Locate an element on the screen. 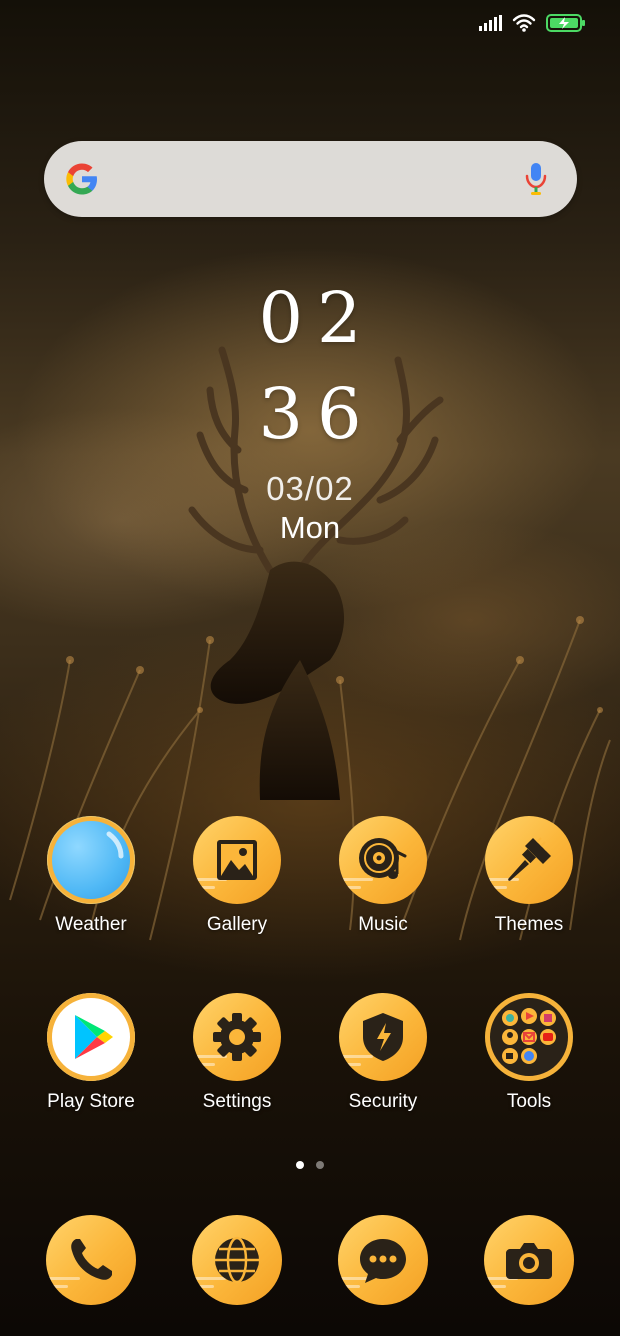 This screenshot has height=1336, width=620. folder-icon is located at coordinates (529, 1037).